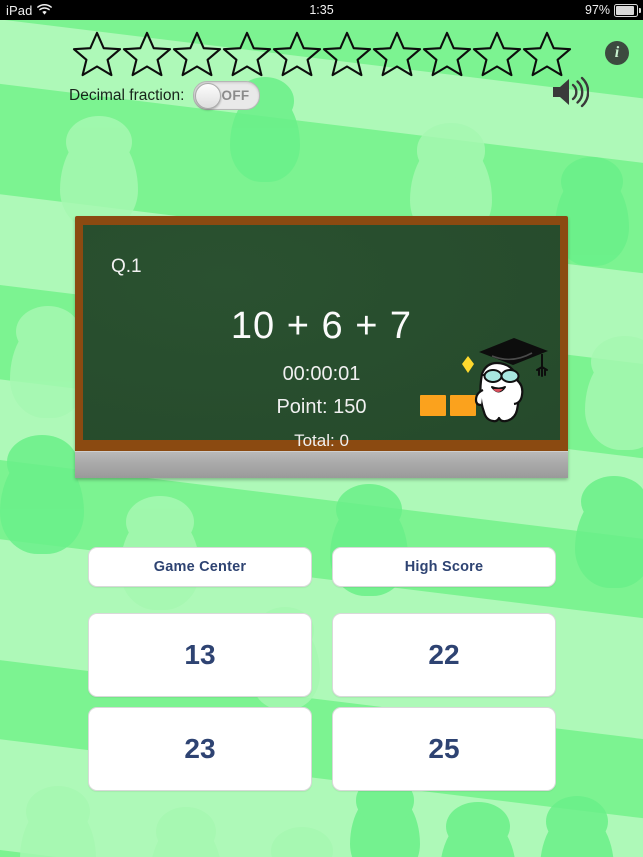 This screenshot has width=643, height=857. I want to click on status-bar-right: 97%, so click(612, 10).